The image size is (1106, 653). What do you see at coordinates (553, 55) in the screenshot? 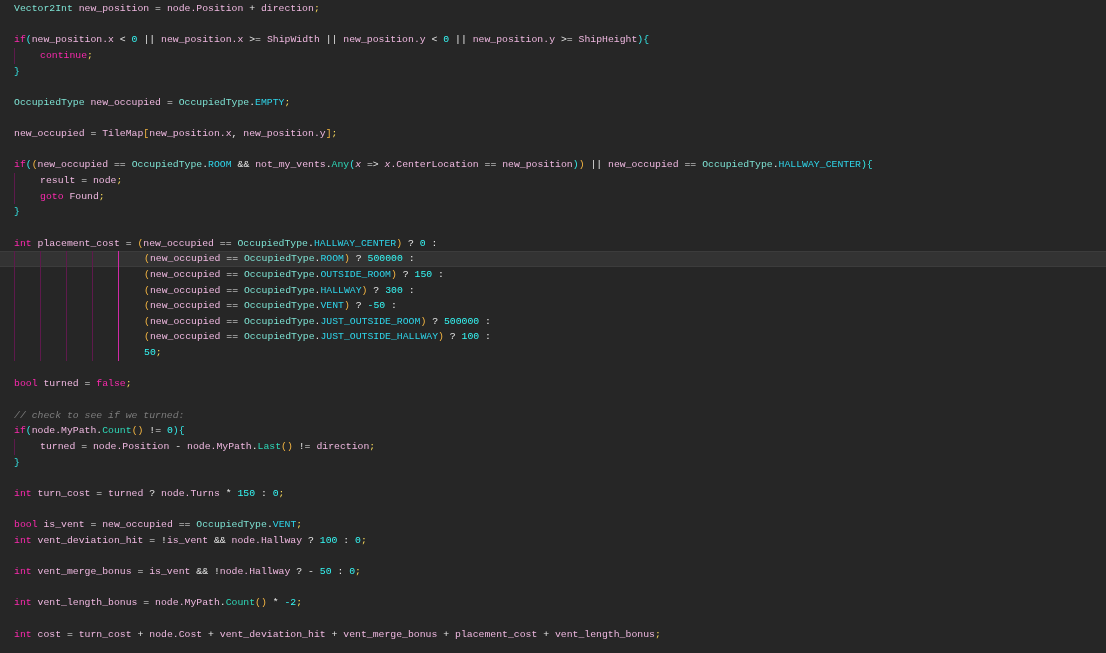
I see `code-line: continue;` at bounding box center [553, 55].